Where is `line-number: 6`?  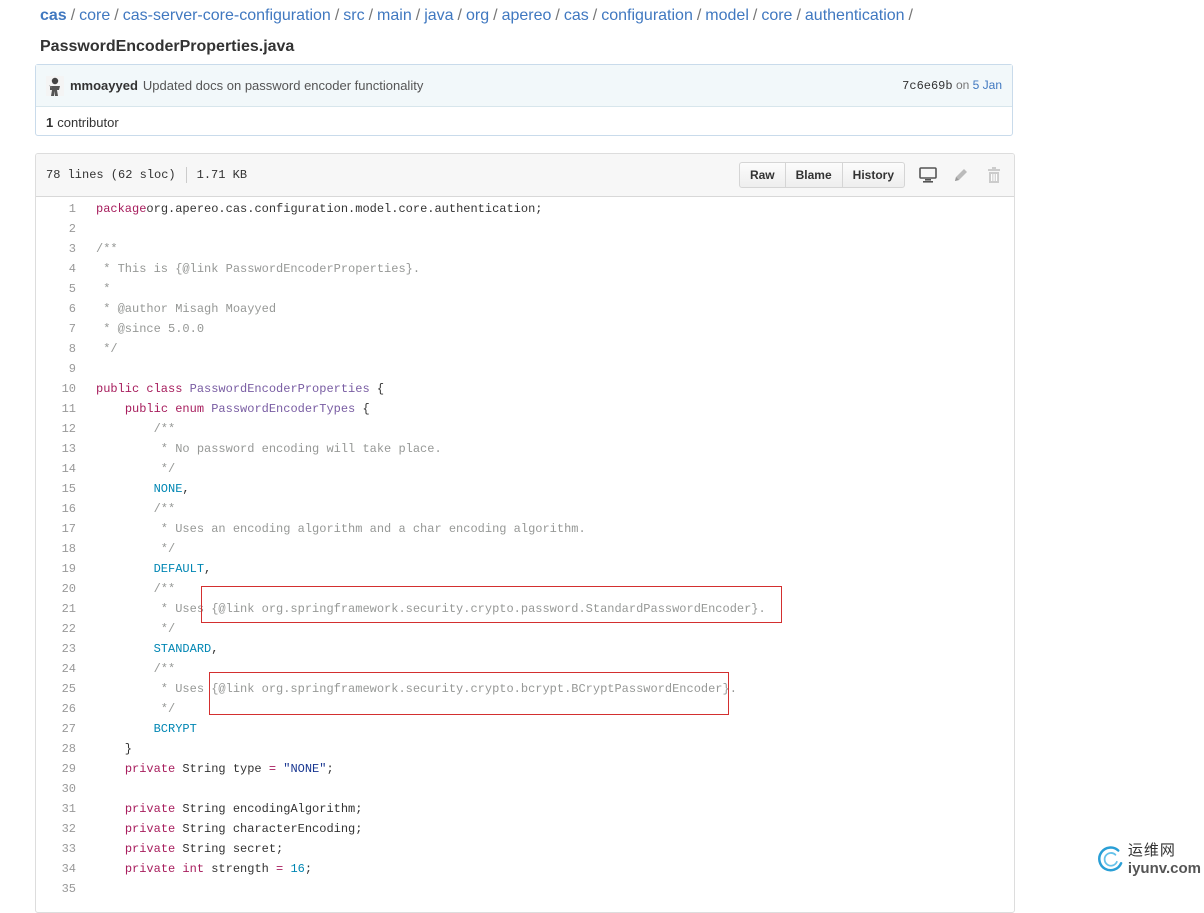 line-number: 6 is located at coordinates (56, 309).